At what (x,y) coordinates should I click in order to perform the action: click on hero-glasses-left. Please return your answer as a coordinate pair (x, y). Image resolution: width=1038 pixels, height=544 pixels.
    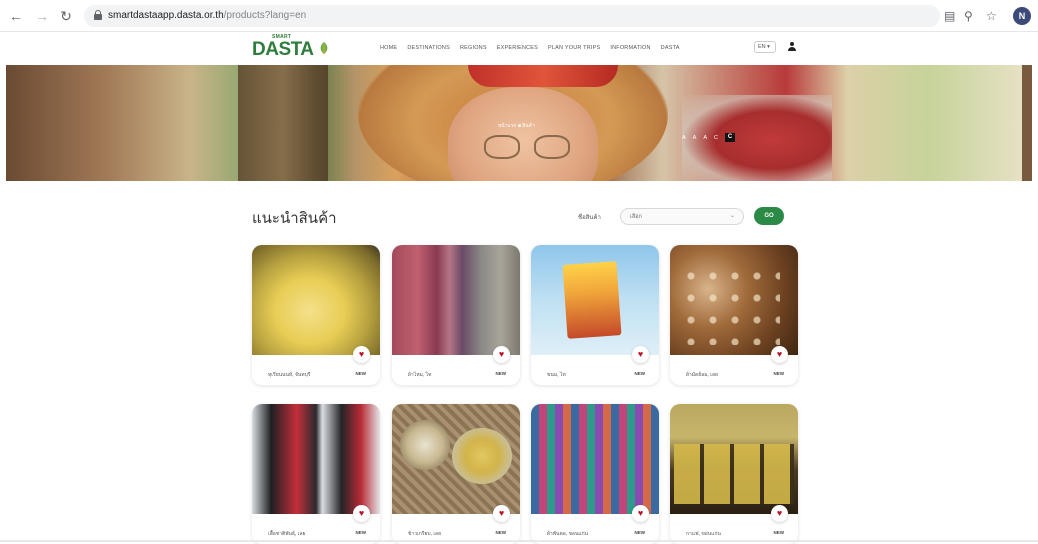
    Looking at the image, I should click on (502, 147).